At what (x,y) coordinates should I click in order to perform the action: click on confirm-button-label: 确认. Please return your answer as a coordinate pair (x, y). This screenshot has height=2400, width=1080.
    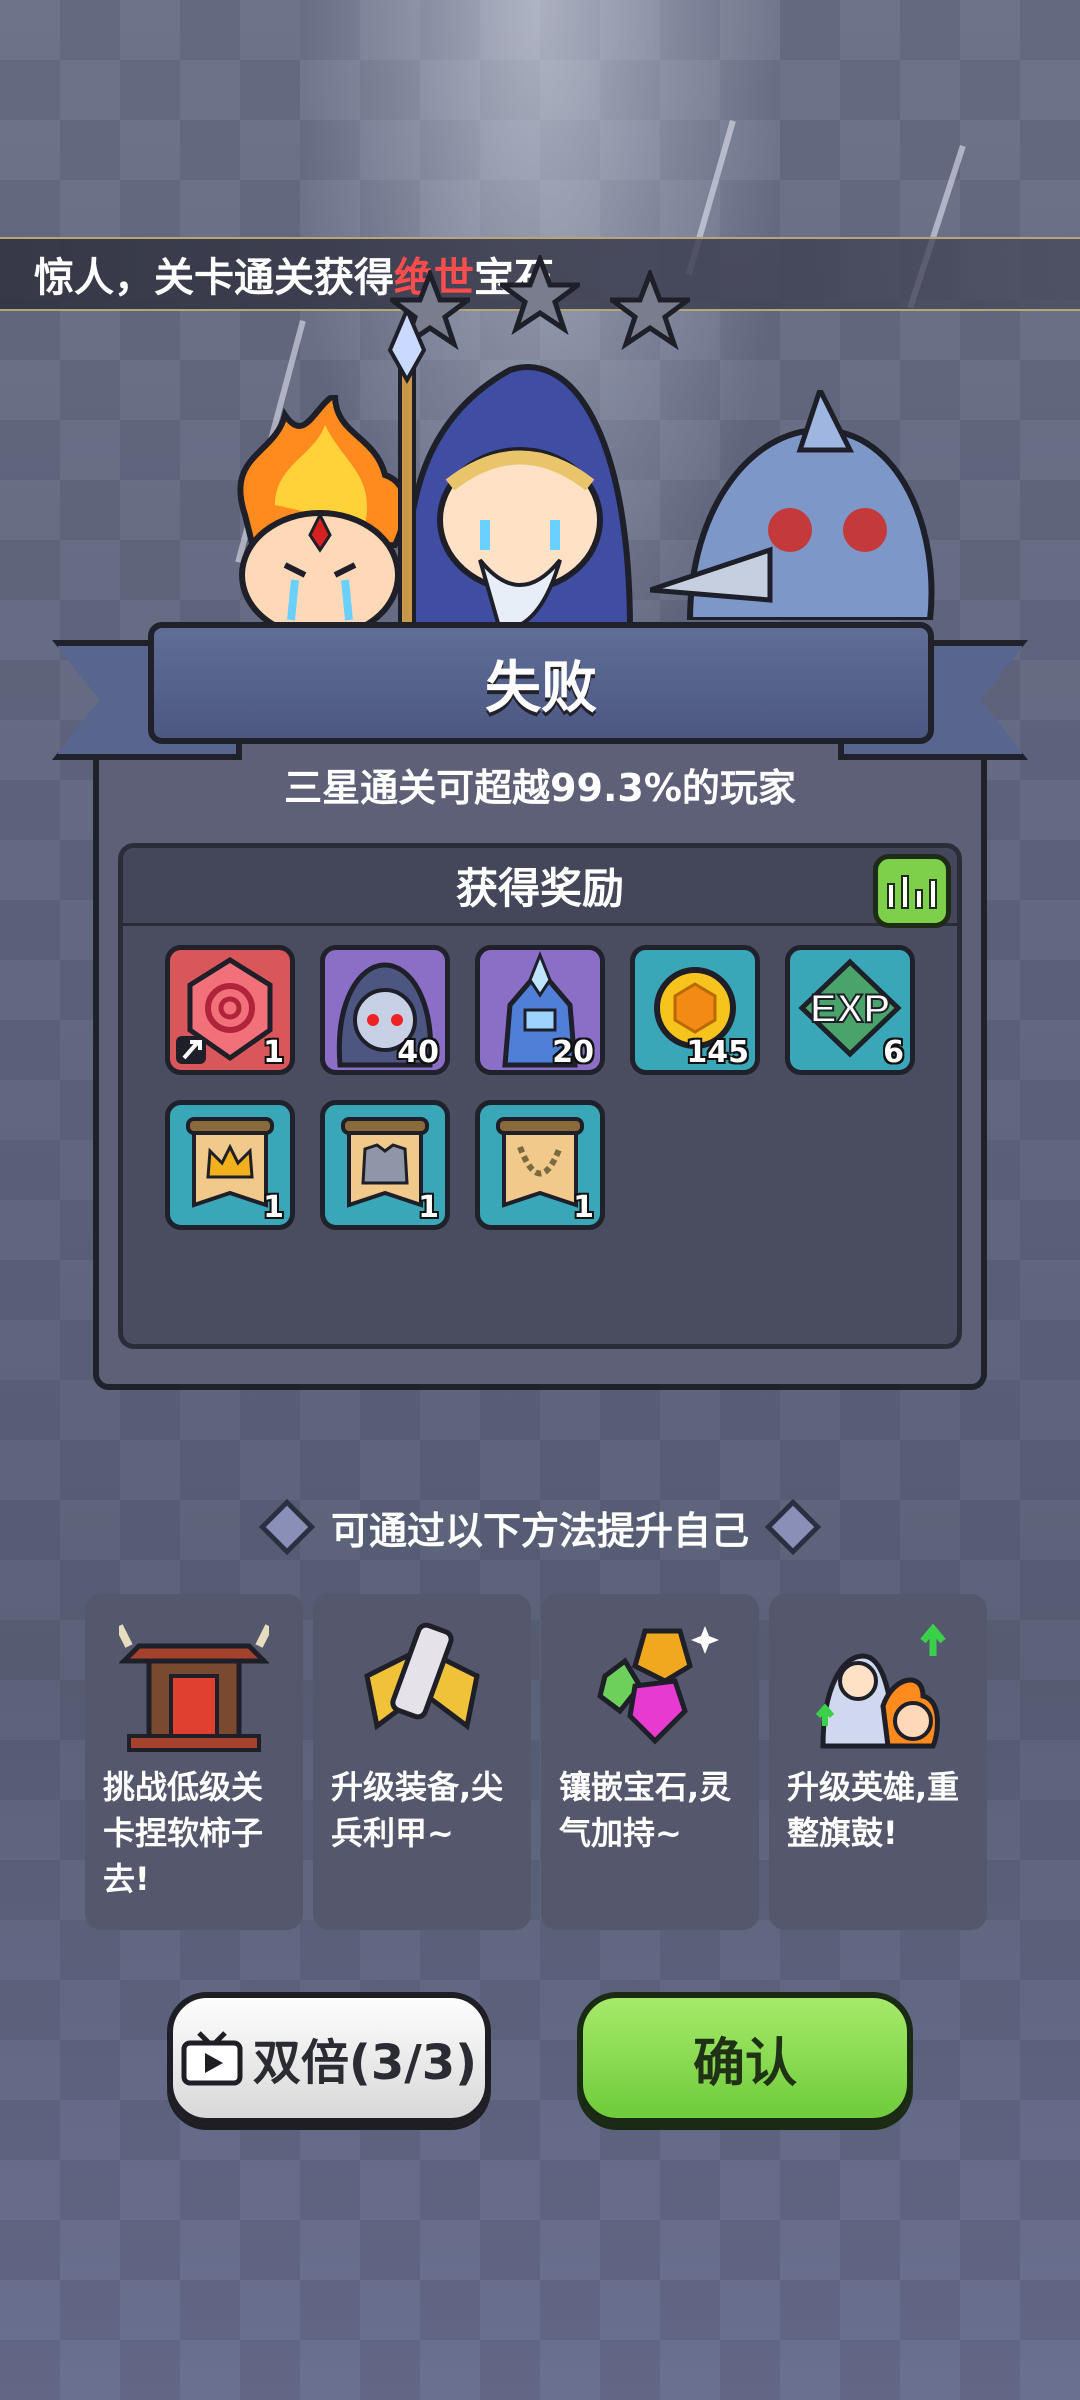
    Looking at the image, I should click on (744, 2063).